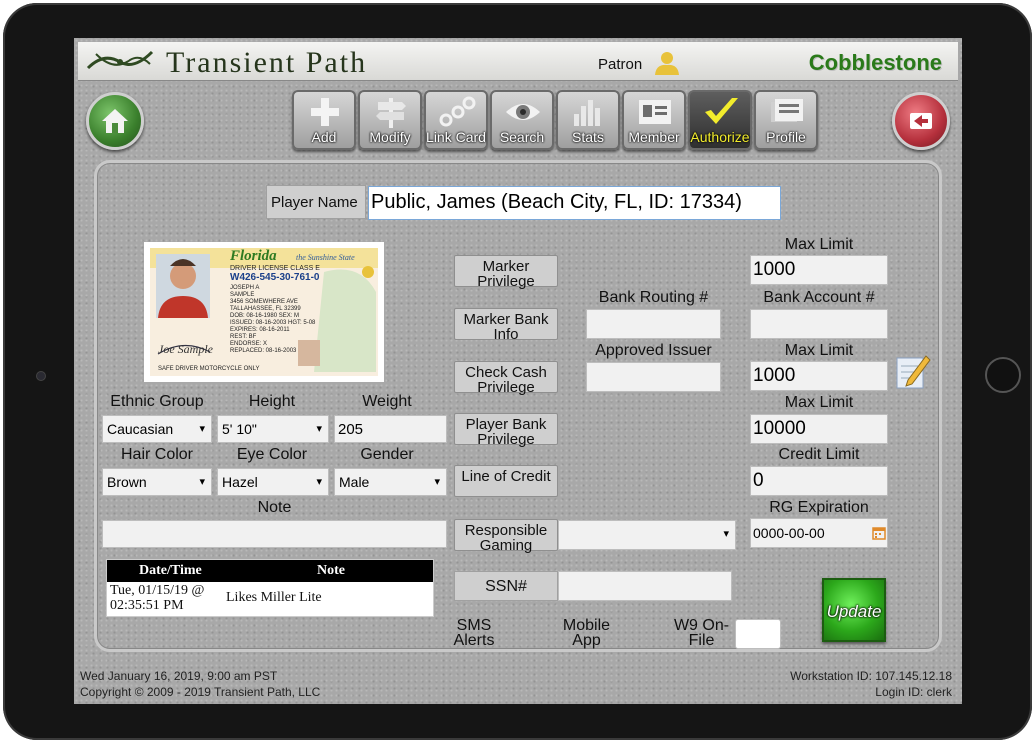  I want to click on license-tagline: the Sunshine State, so click(325, 257).